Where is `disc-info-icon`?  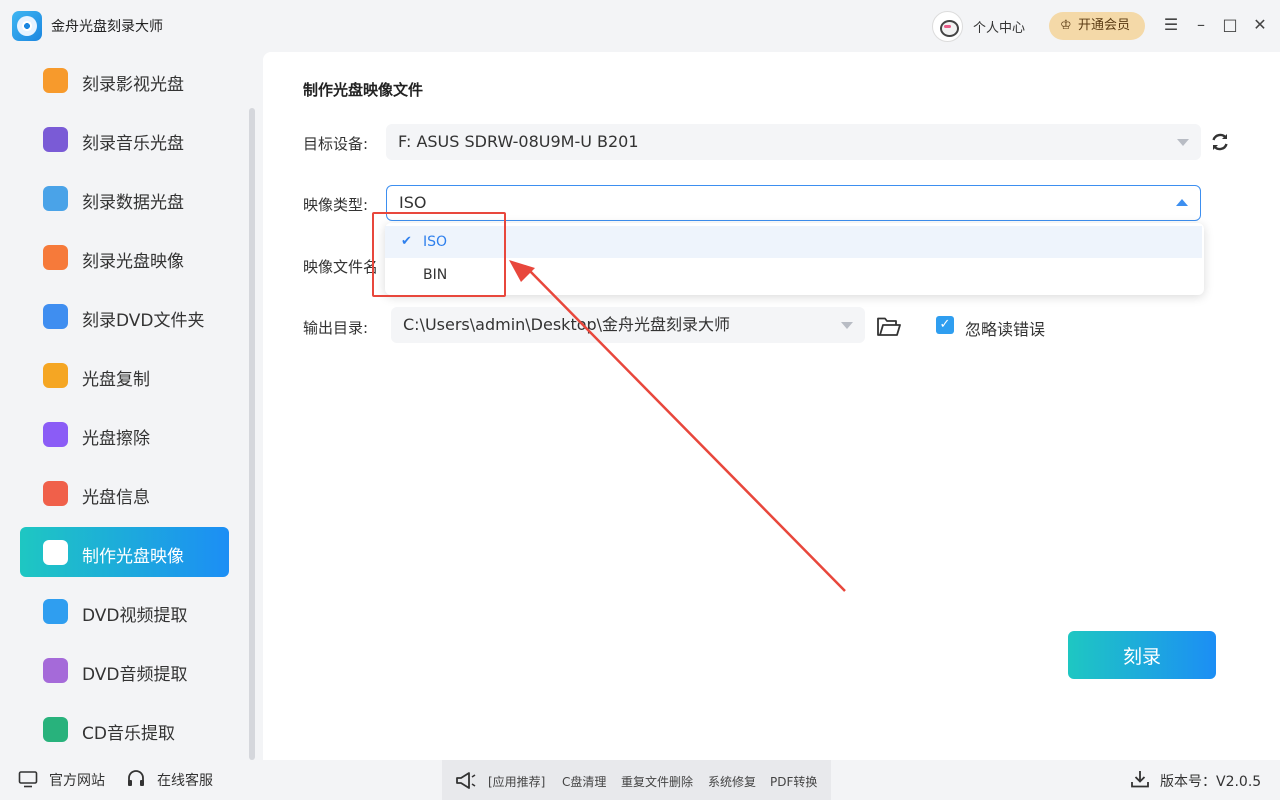 disc-info-icon is located at coordinates (55, 493).